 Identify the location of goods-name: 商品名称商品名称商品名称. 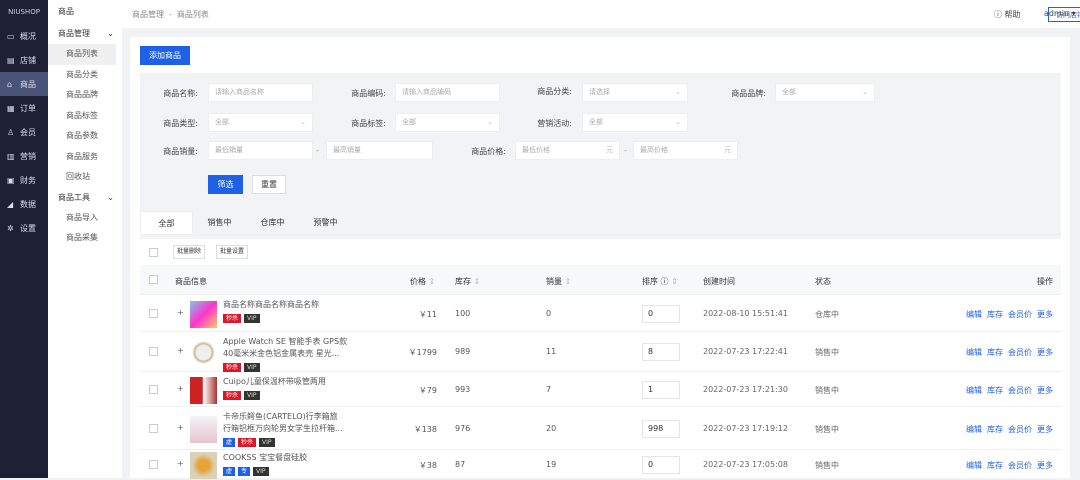
(271, 305).